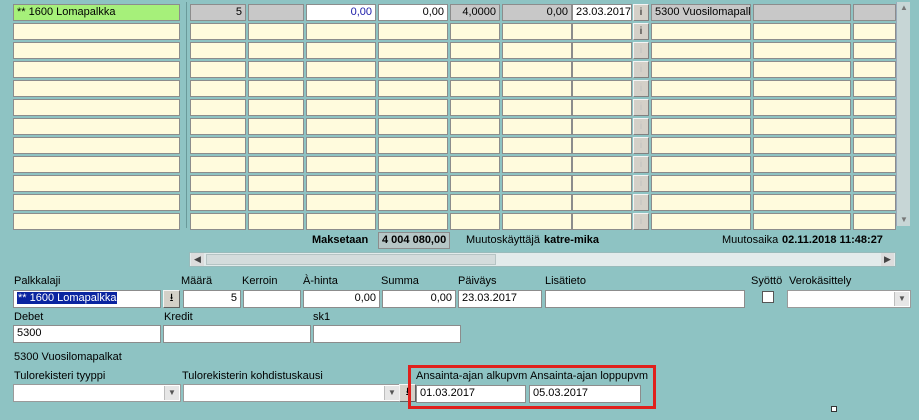 This screenshot has height=420, width=919. Describe the element at coordinates (96, 12) in the screenshot. I see `row1-palkkalaji-cell: ** 1600 Lomapalkka` at that location.